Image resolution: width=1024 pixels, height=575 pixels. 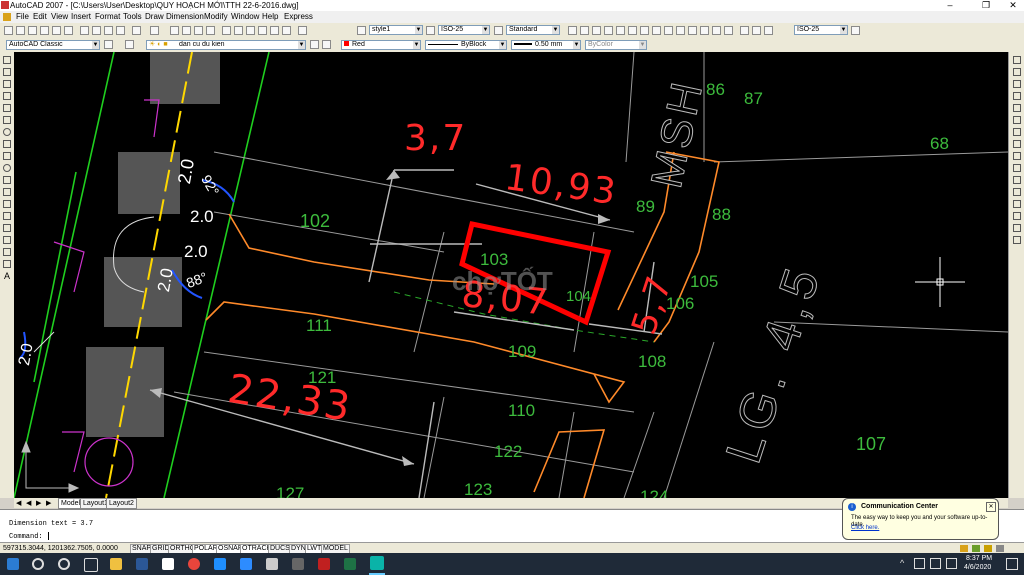 What do you see at coordinates (976, 548) in the screenshot?
I see `toolbar-lock-icon` at bounding box center [976, 548].